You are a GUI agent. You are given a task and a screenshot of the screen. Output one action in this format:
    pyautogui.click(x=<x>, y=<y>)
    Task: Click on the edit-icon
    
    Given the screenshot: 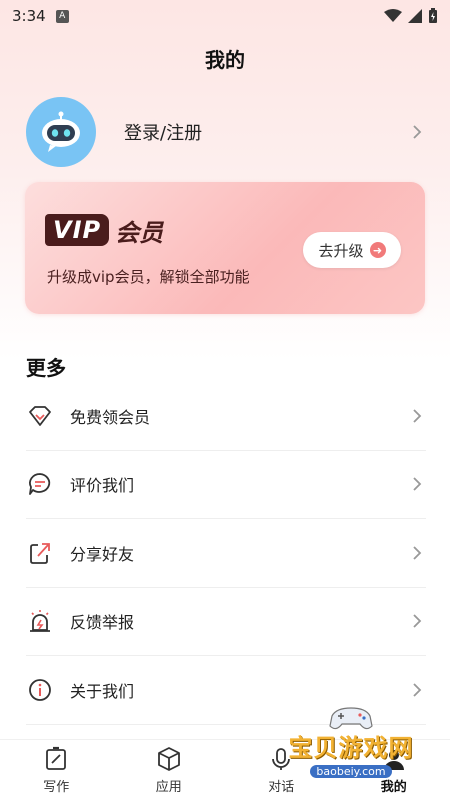 What is the action you would take?
    pyautogui.click(x=56, y=758)
    